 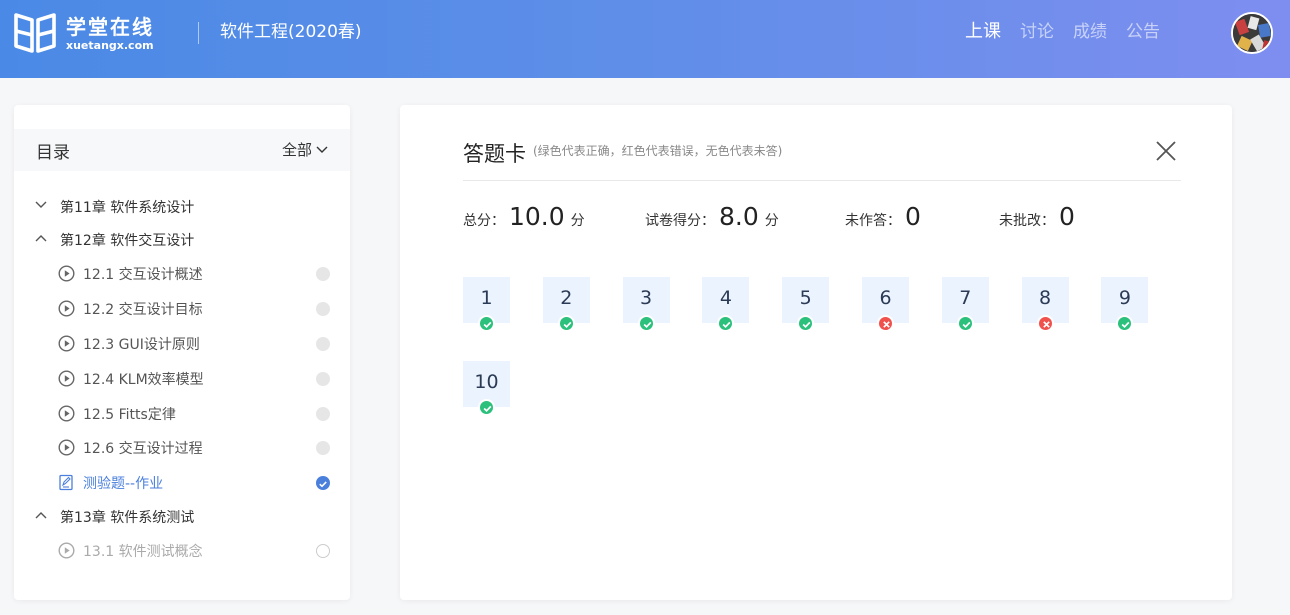 I want to click on question-7-box: 7, so click(x=965, y=304).